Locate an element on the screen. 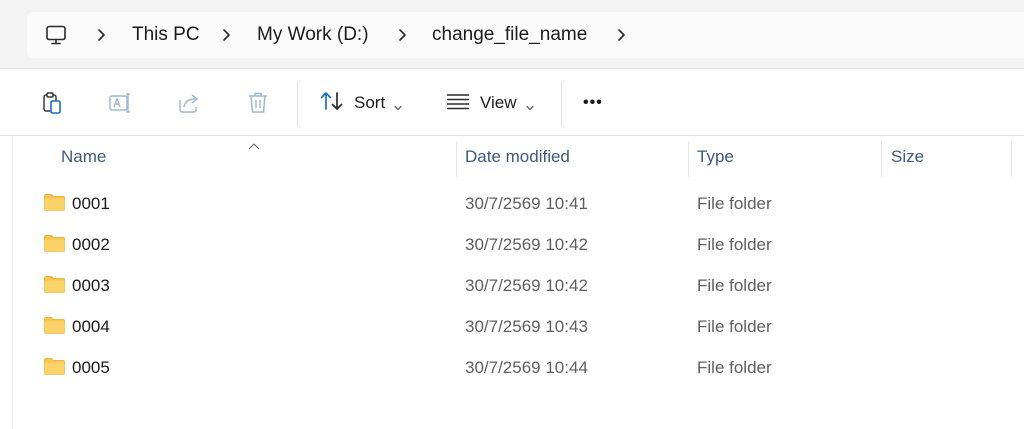  view-button: View is located at coordinates (490, 103).